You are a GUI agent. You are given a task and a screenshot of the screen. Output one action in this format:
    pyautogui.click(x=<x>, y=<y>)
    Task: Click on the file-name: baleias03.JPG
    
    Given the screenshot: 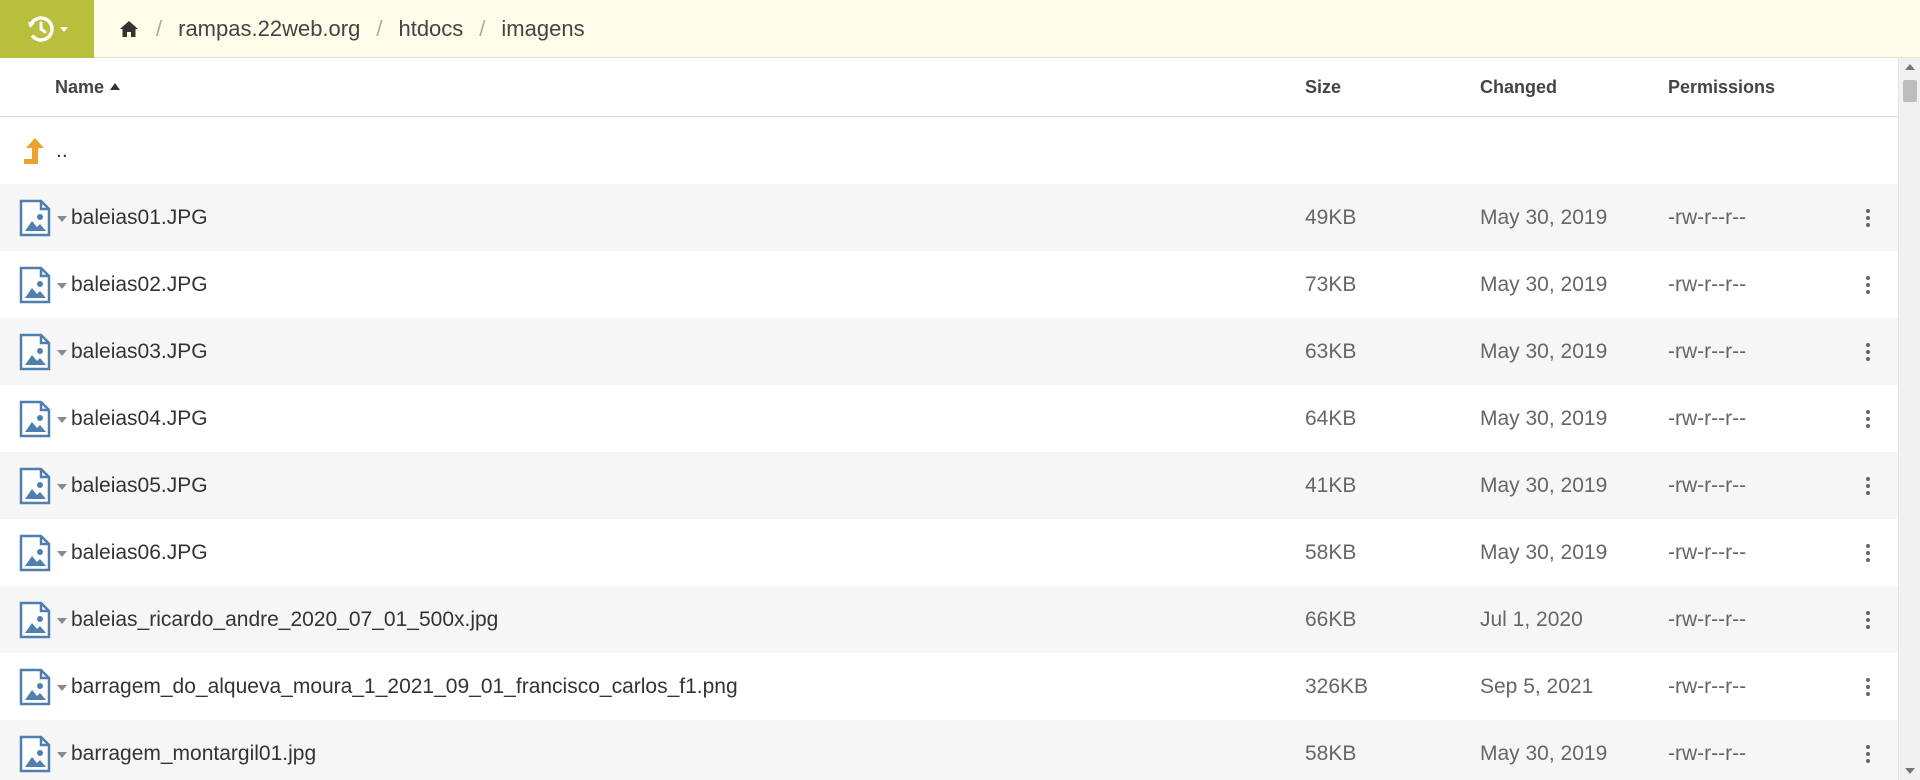 What is the action you would take?
    pyautogui.click(x=139, y=351)
    